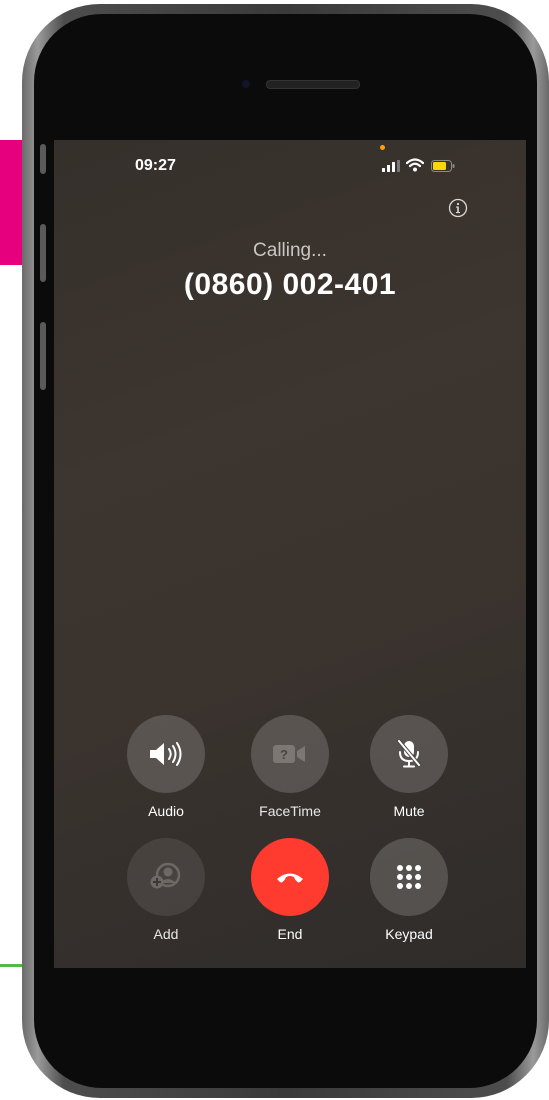 The width and height of the screenshot is (549, 1100). Describe the element at coordinates (43, 253) in the screenshot. I see `volume-up-button` at that location.